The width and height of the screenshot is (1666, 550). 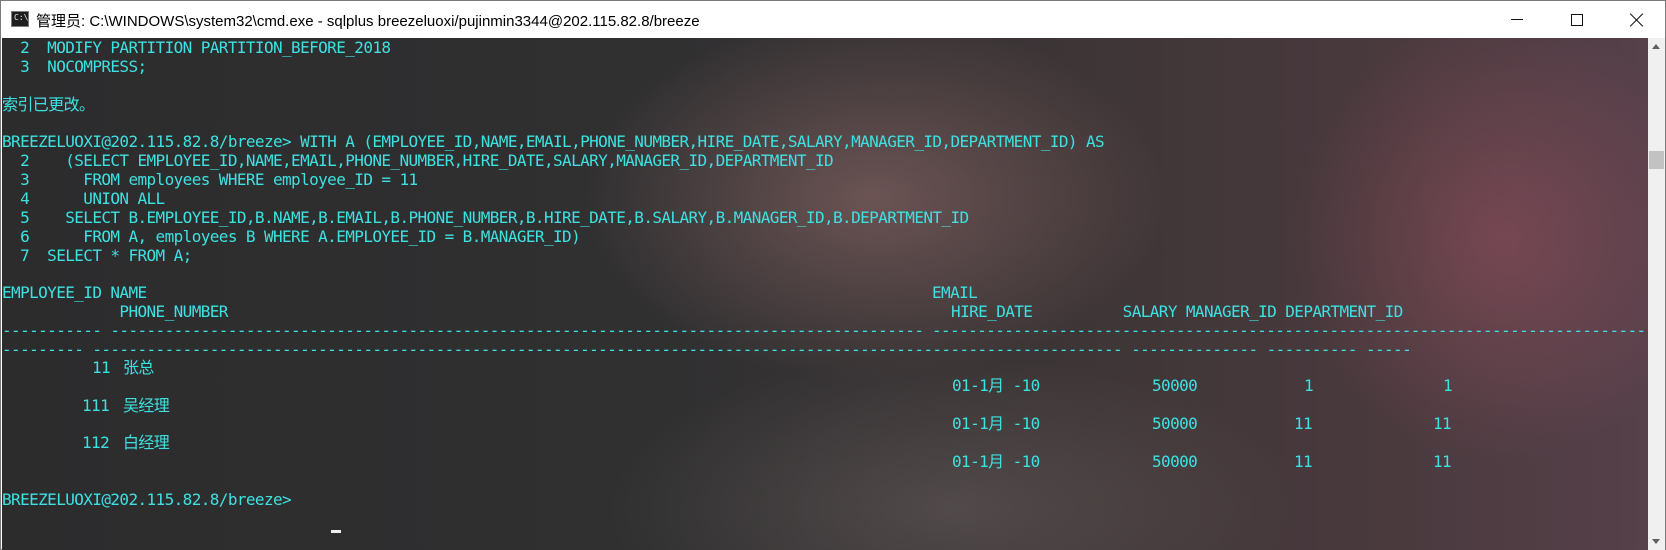 What do you see at coordinates (1656, 294) in the screenshot?
I see `vertical-scrollbar` at bounding box center [1656, 294].